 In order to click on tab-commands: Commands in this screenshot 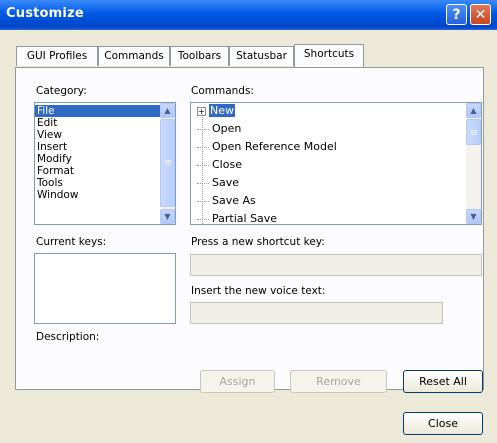, I will do `click(134, 56)`.